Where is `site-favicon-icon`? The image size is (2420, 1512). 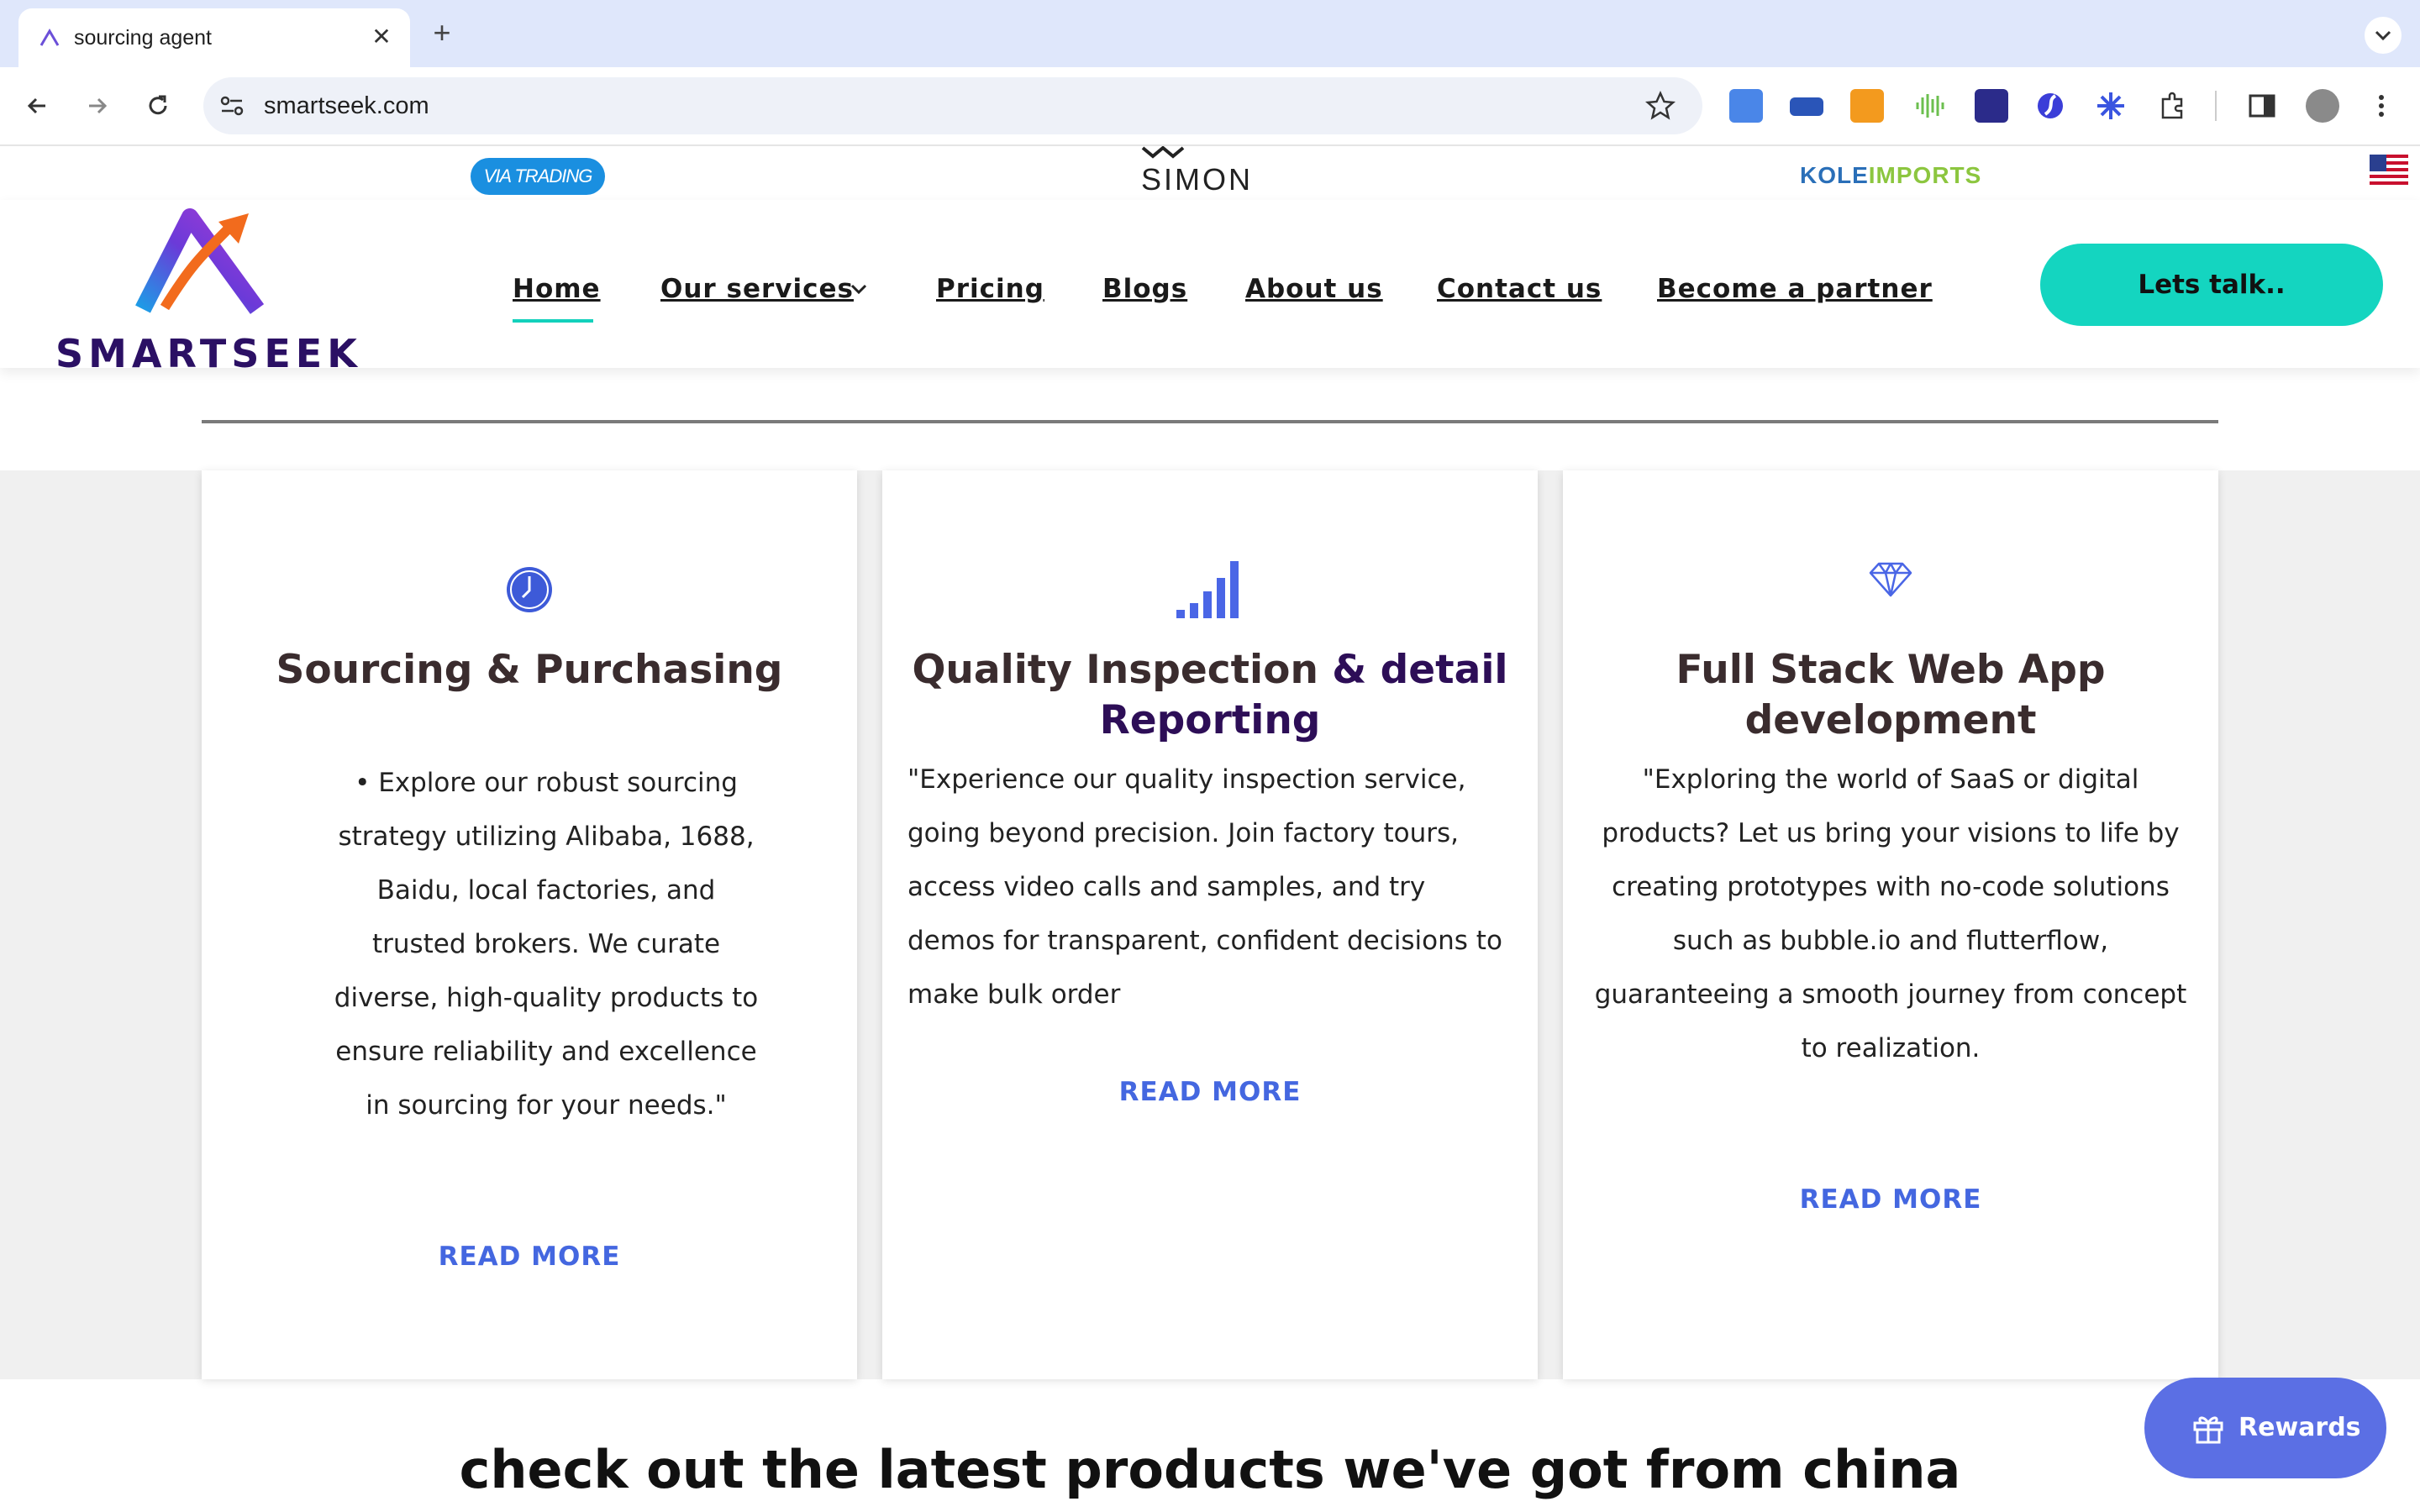 site-favicon-icon is located at coordinates (50, 37).